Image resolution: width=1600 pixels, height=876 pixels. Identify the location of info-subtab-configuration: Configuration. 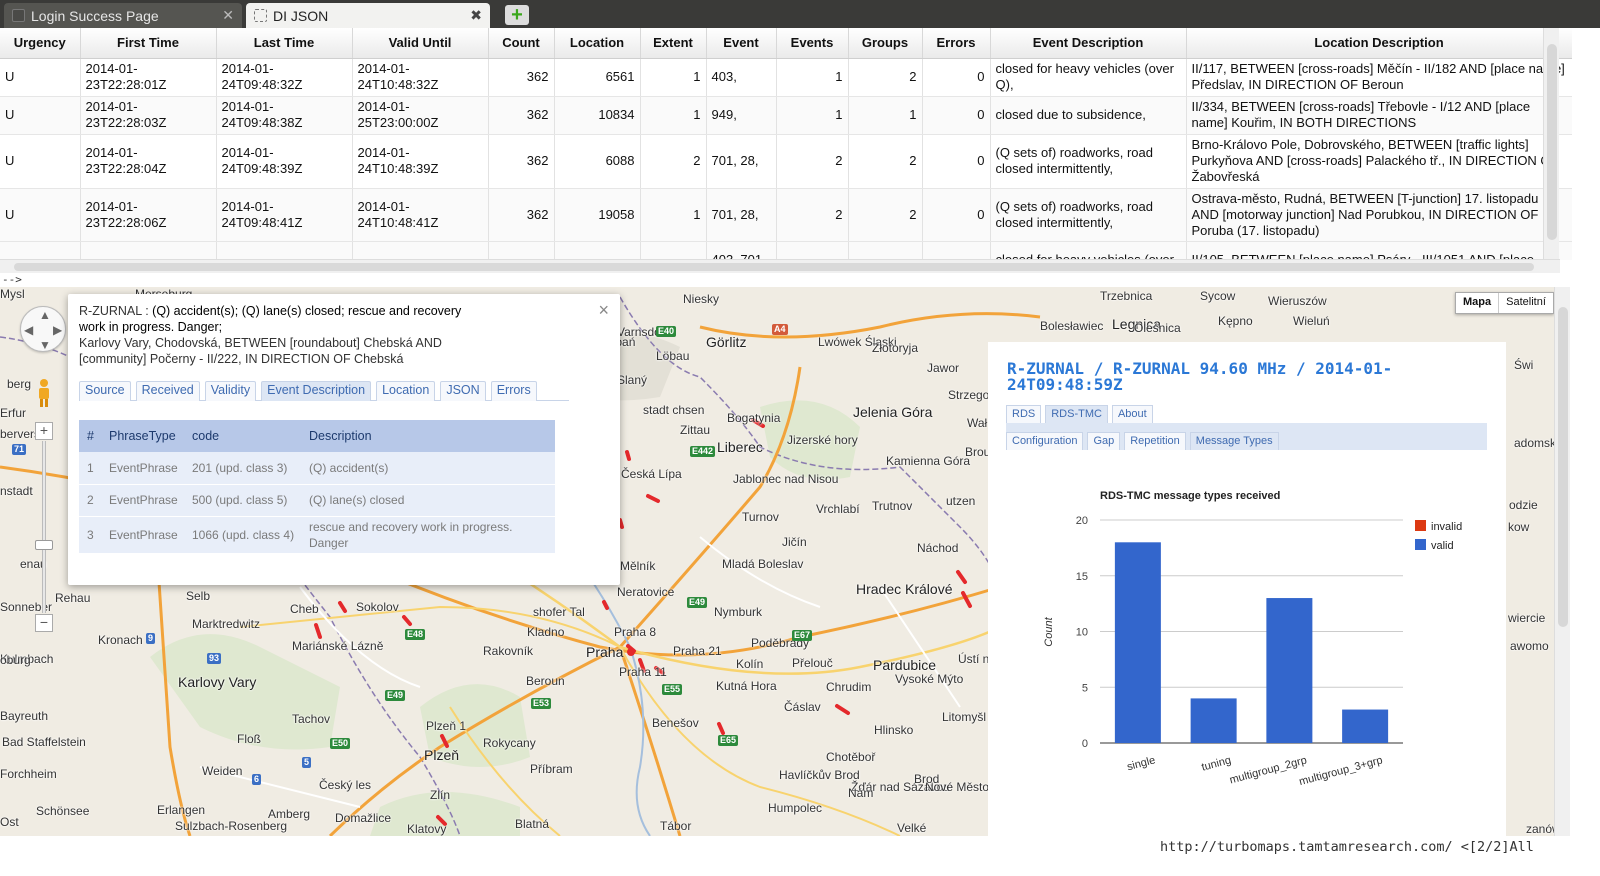
(1045, 441).